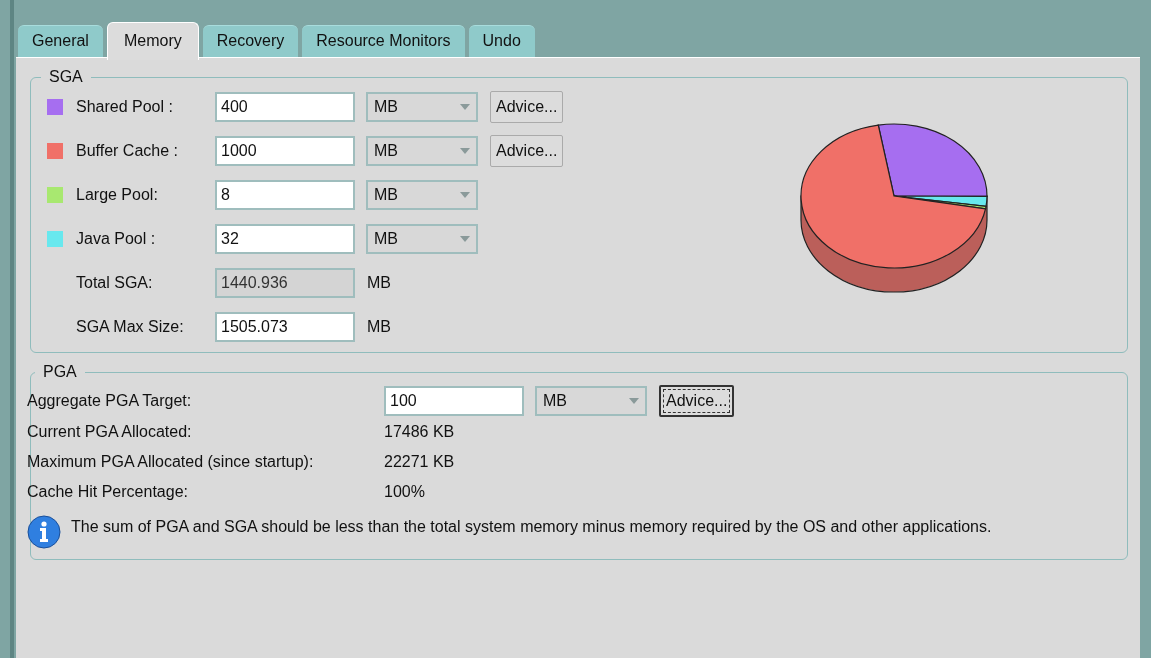  Describe the element at coordinates (110, 432) in the screenshot. I see `stat-label: Current PGA Allocated:` at that location.